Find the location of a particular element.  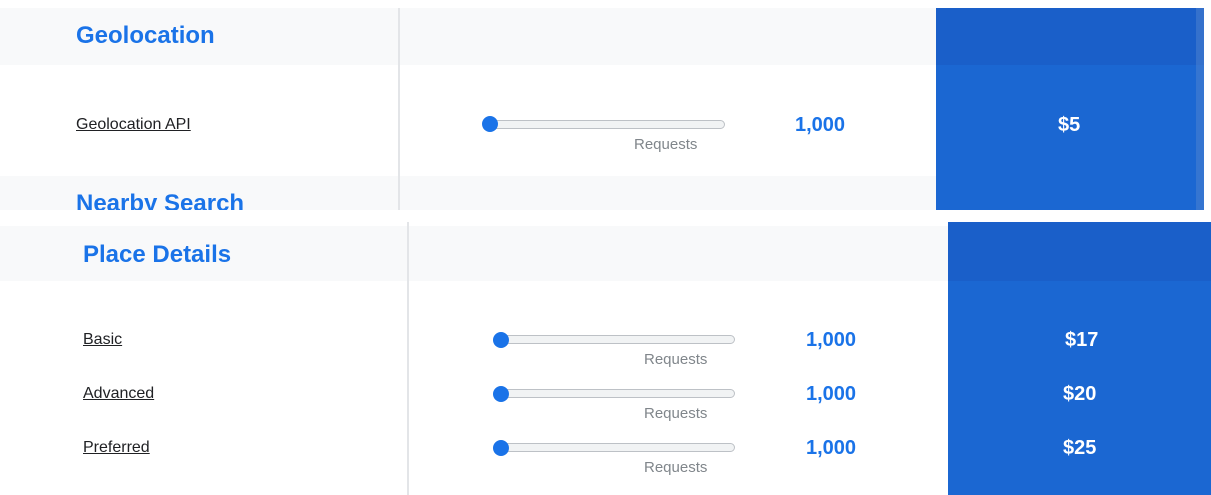

price-column is located at coordinates (1070, 109).